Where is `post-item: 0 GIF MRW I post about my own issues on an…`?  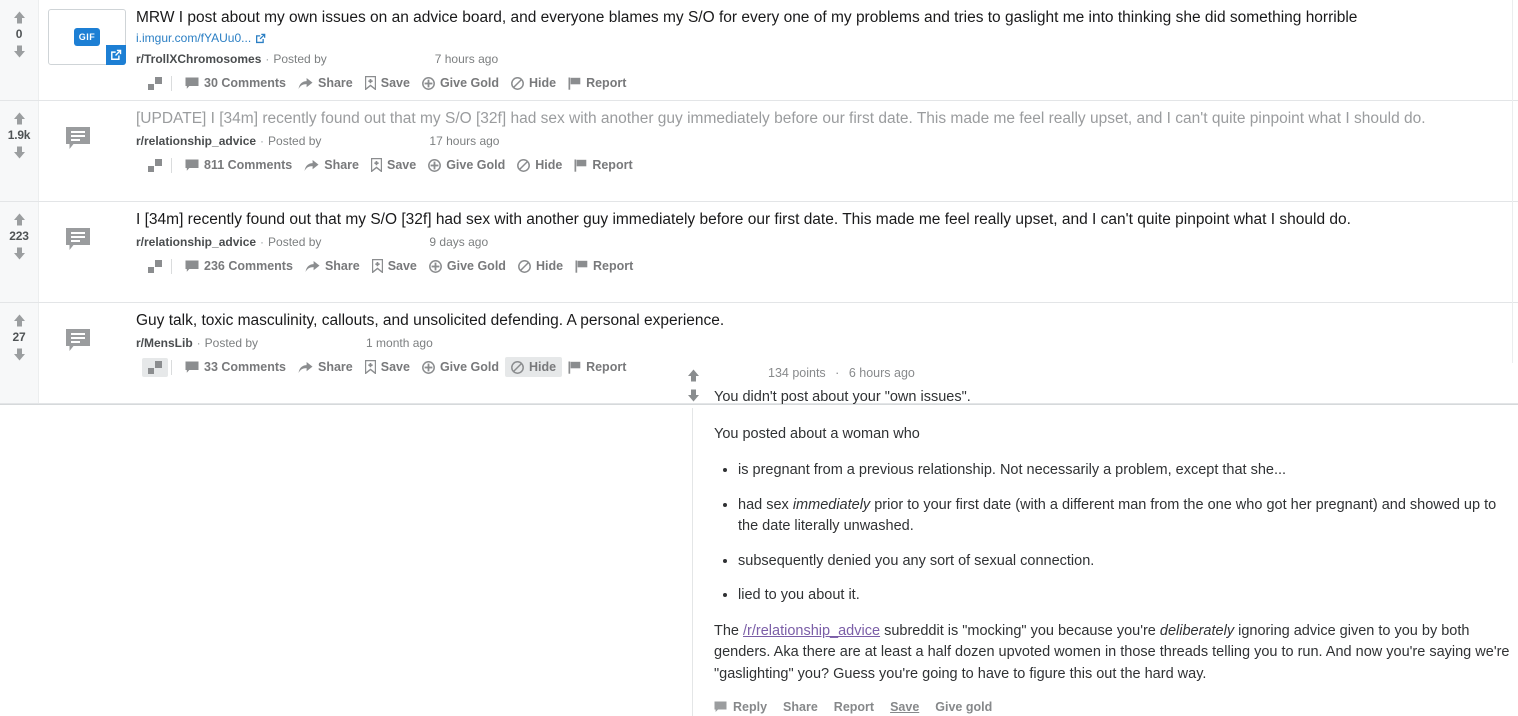 post-item: 0 GIF MRW I post about my own issues on an… is located at coordinates (759, 50).